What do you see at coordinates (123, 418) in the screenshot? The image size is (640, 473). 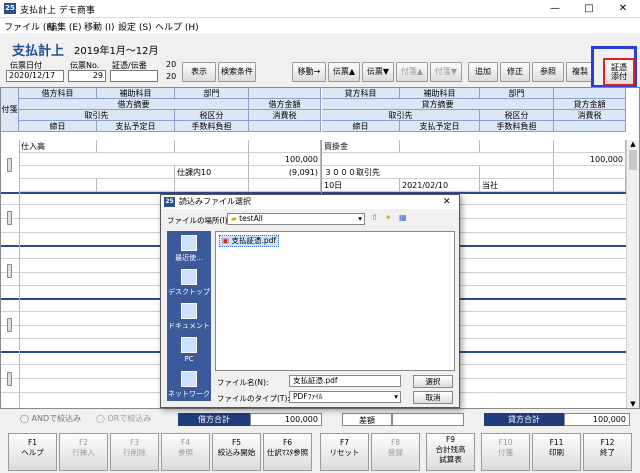 I see `or-filter-radio: ◯ ORで絞込み` at bounding box center [123, 418].